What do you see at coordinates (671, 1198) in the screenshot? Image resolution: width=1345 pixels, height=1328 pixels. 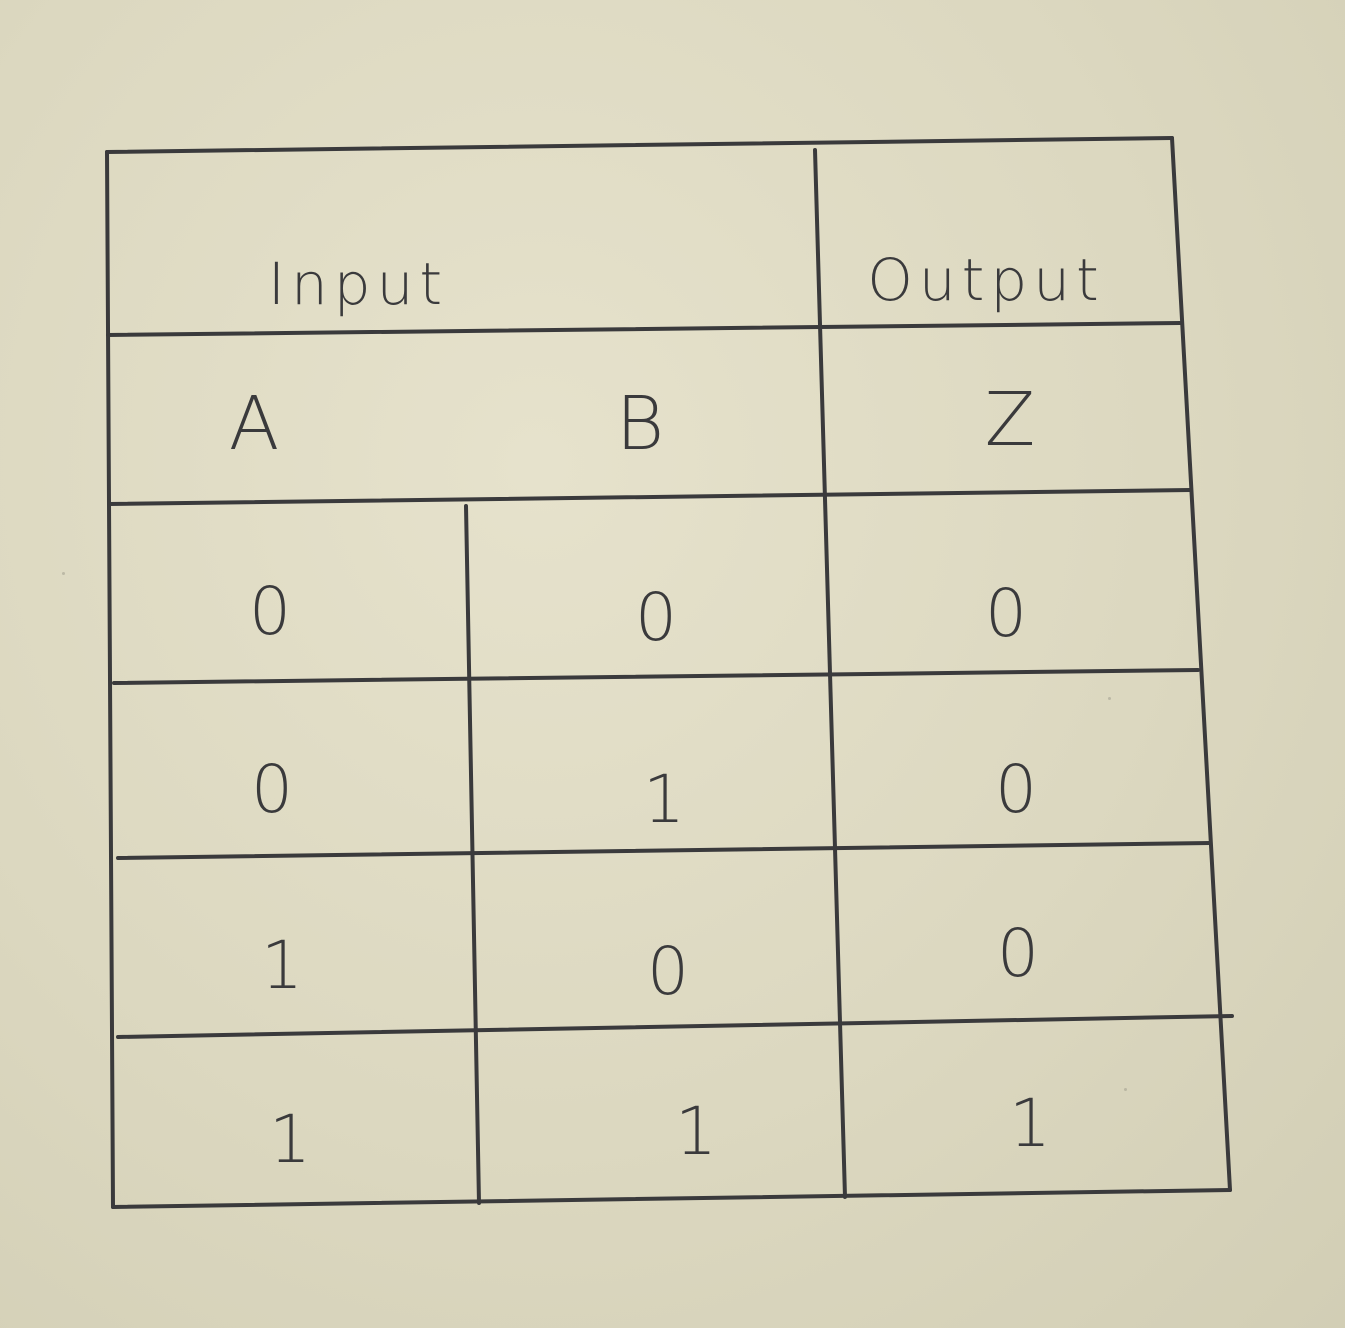 I see `grid-line-bottom` at bounding box center [671, 1198].